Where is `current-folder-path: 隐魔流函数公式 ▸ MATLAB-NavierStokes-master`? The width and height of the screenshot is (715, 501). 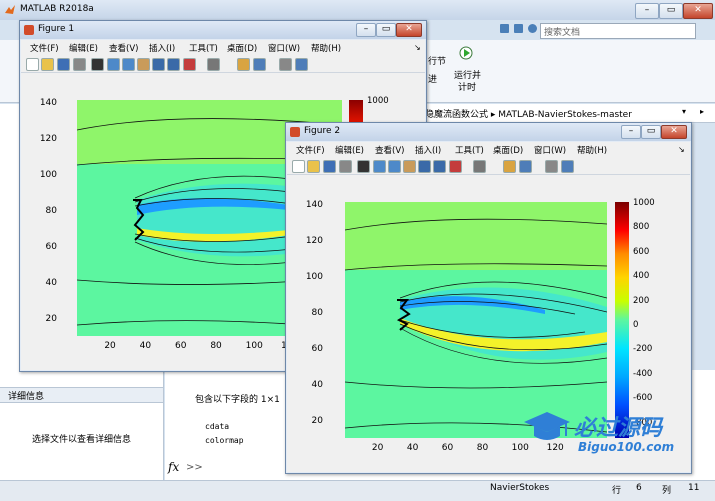 current-folder-path: 隐魔流函数公式 ▸ MATLAB-NavierStokes-master is located at coordinates (528, 113).